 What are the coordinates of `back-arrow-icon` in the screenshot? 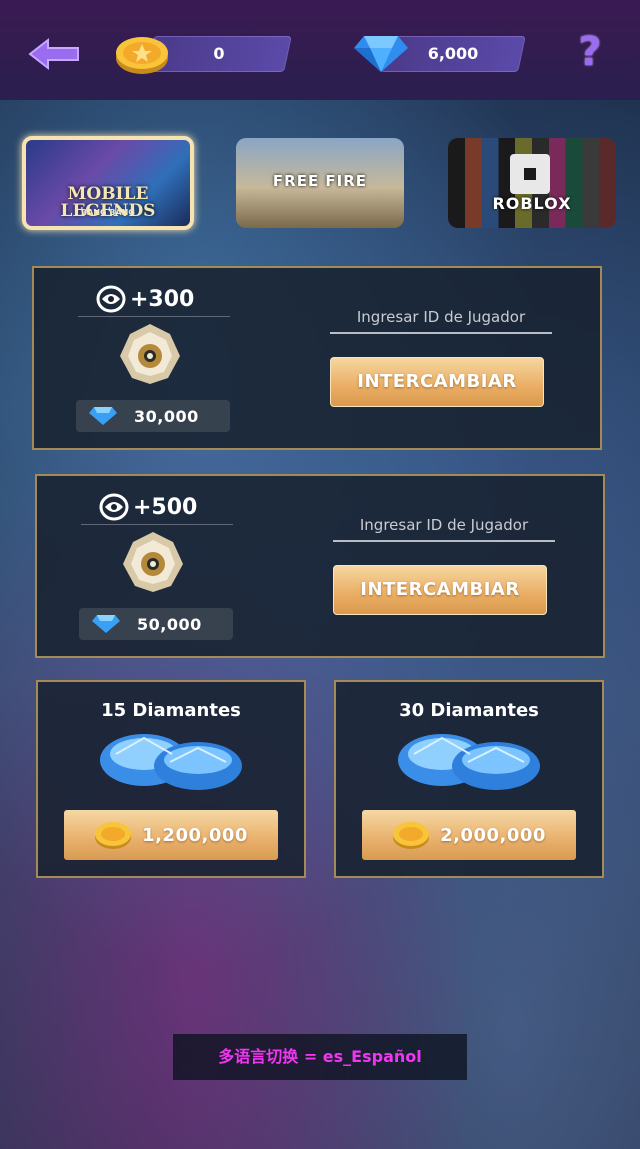 It's located at (53, 54).